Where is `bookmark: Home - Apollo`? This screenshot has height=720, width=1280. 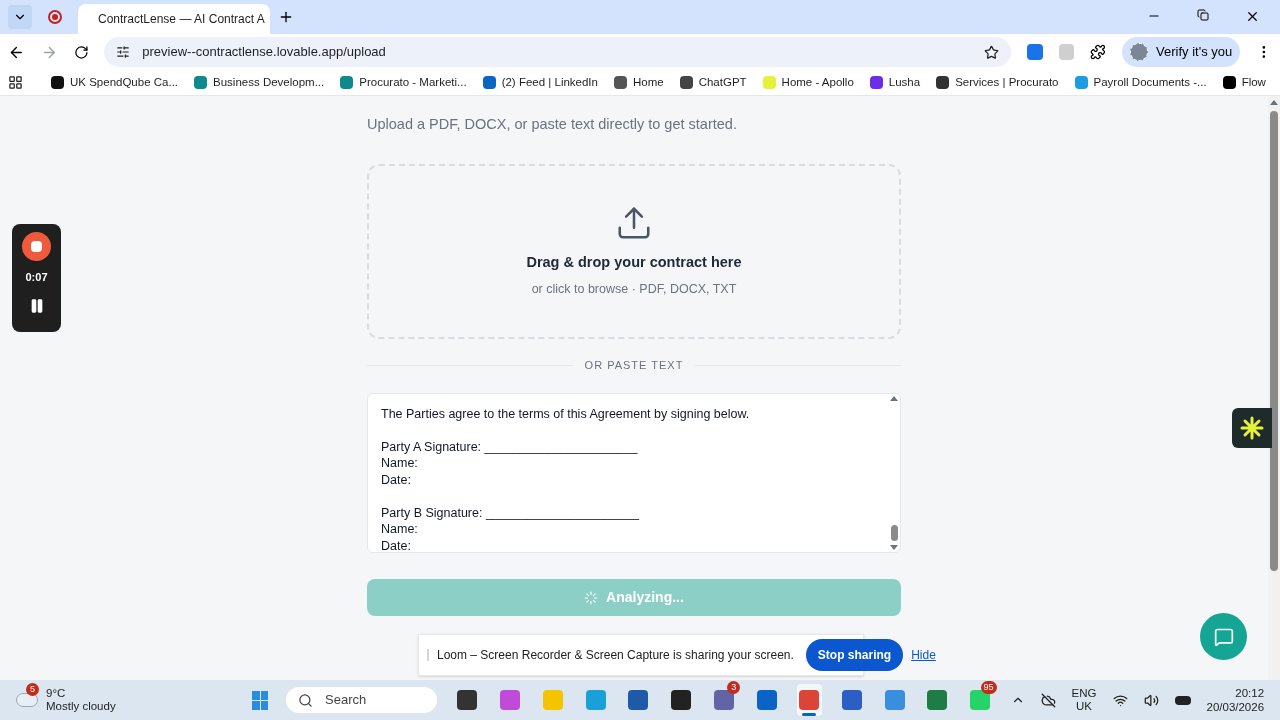 bookmark: Home - Apollo is located at coordinates (808, 82).